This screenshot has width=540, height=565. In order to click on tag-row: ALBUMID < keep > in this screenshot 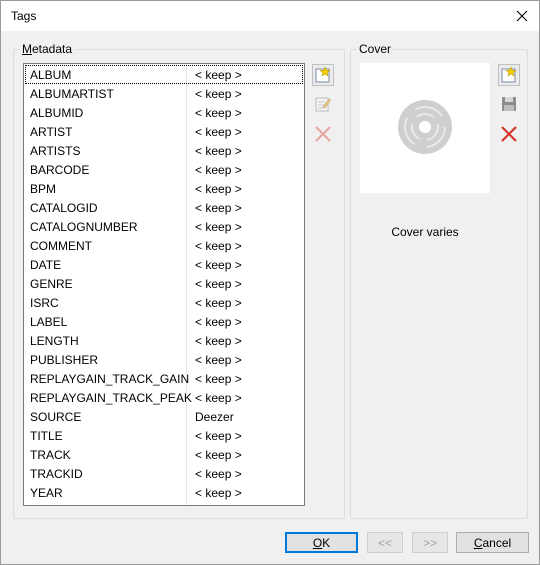, I will do `click(164, 112)`.